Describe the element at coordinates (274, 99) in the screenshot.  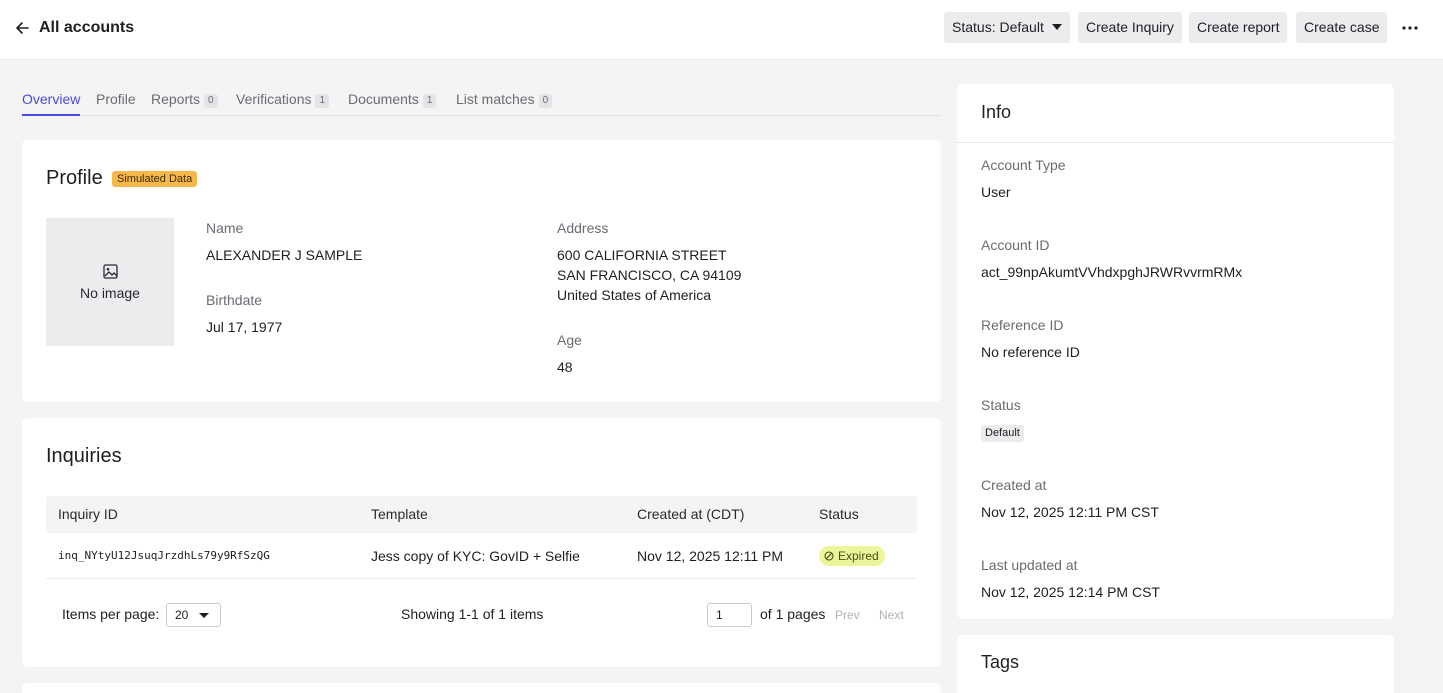
I see `tab-label: Verifications` at that location.